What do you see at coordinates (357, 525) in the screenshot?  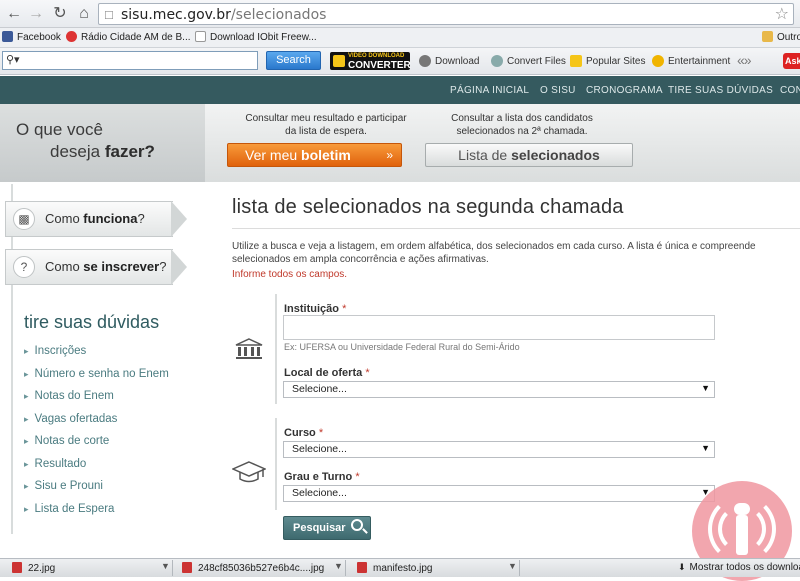 I see `search-icon` at bounding box center [357, 525].